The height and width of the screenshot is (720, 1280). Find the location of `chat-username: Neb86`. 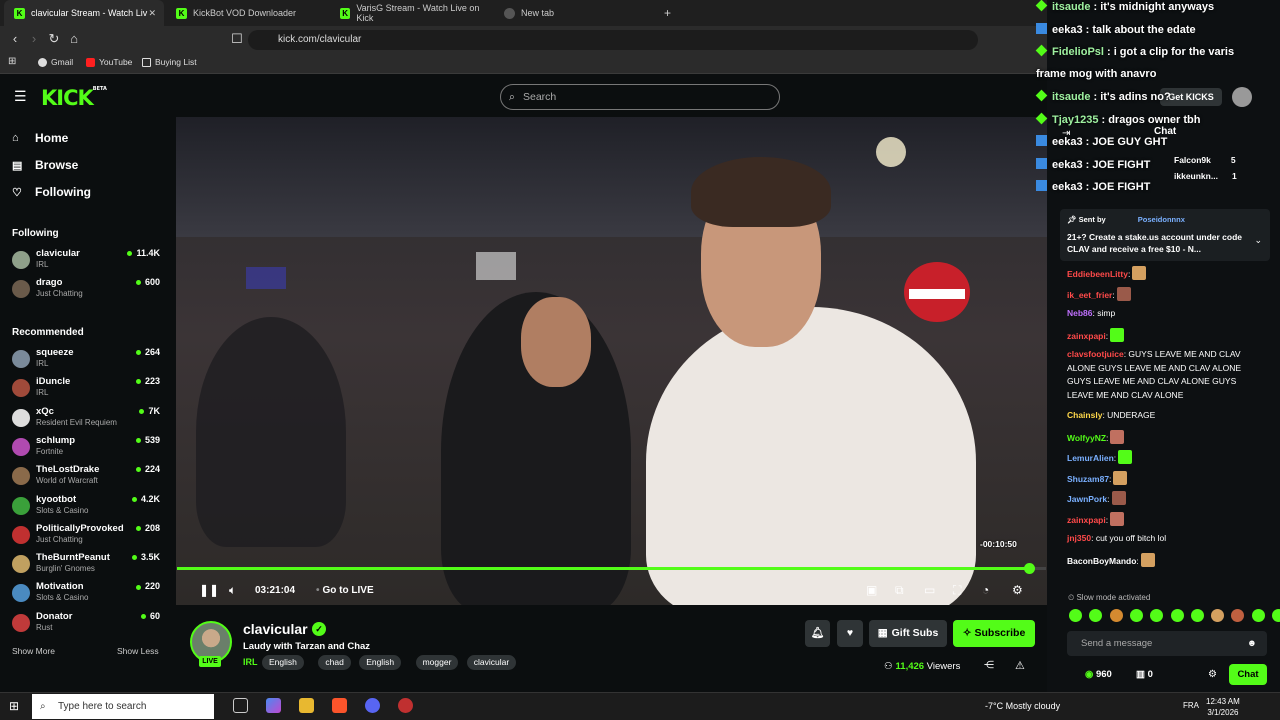

chat-username: Neb86 is located at coordinates (1080, 313).